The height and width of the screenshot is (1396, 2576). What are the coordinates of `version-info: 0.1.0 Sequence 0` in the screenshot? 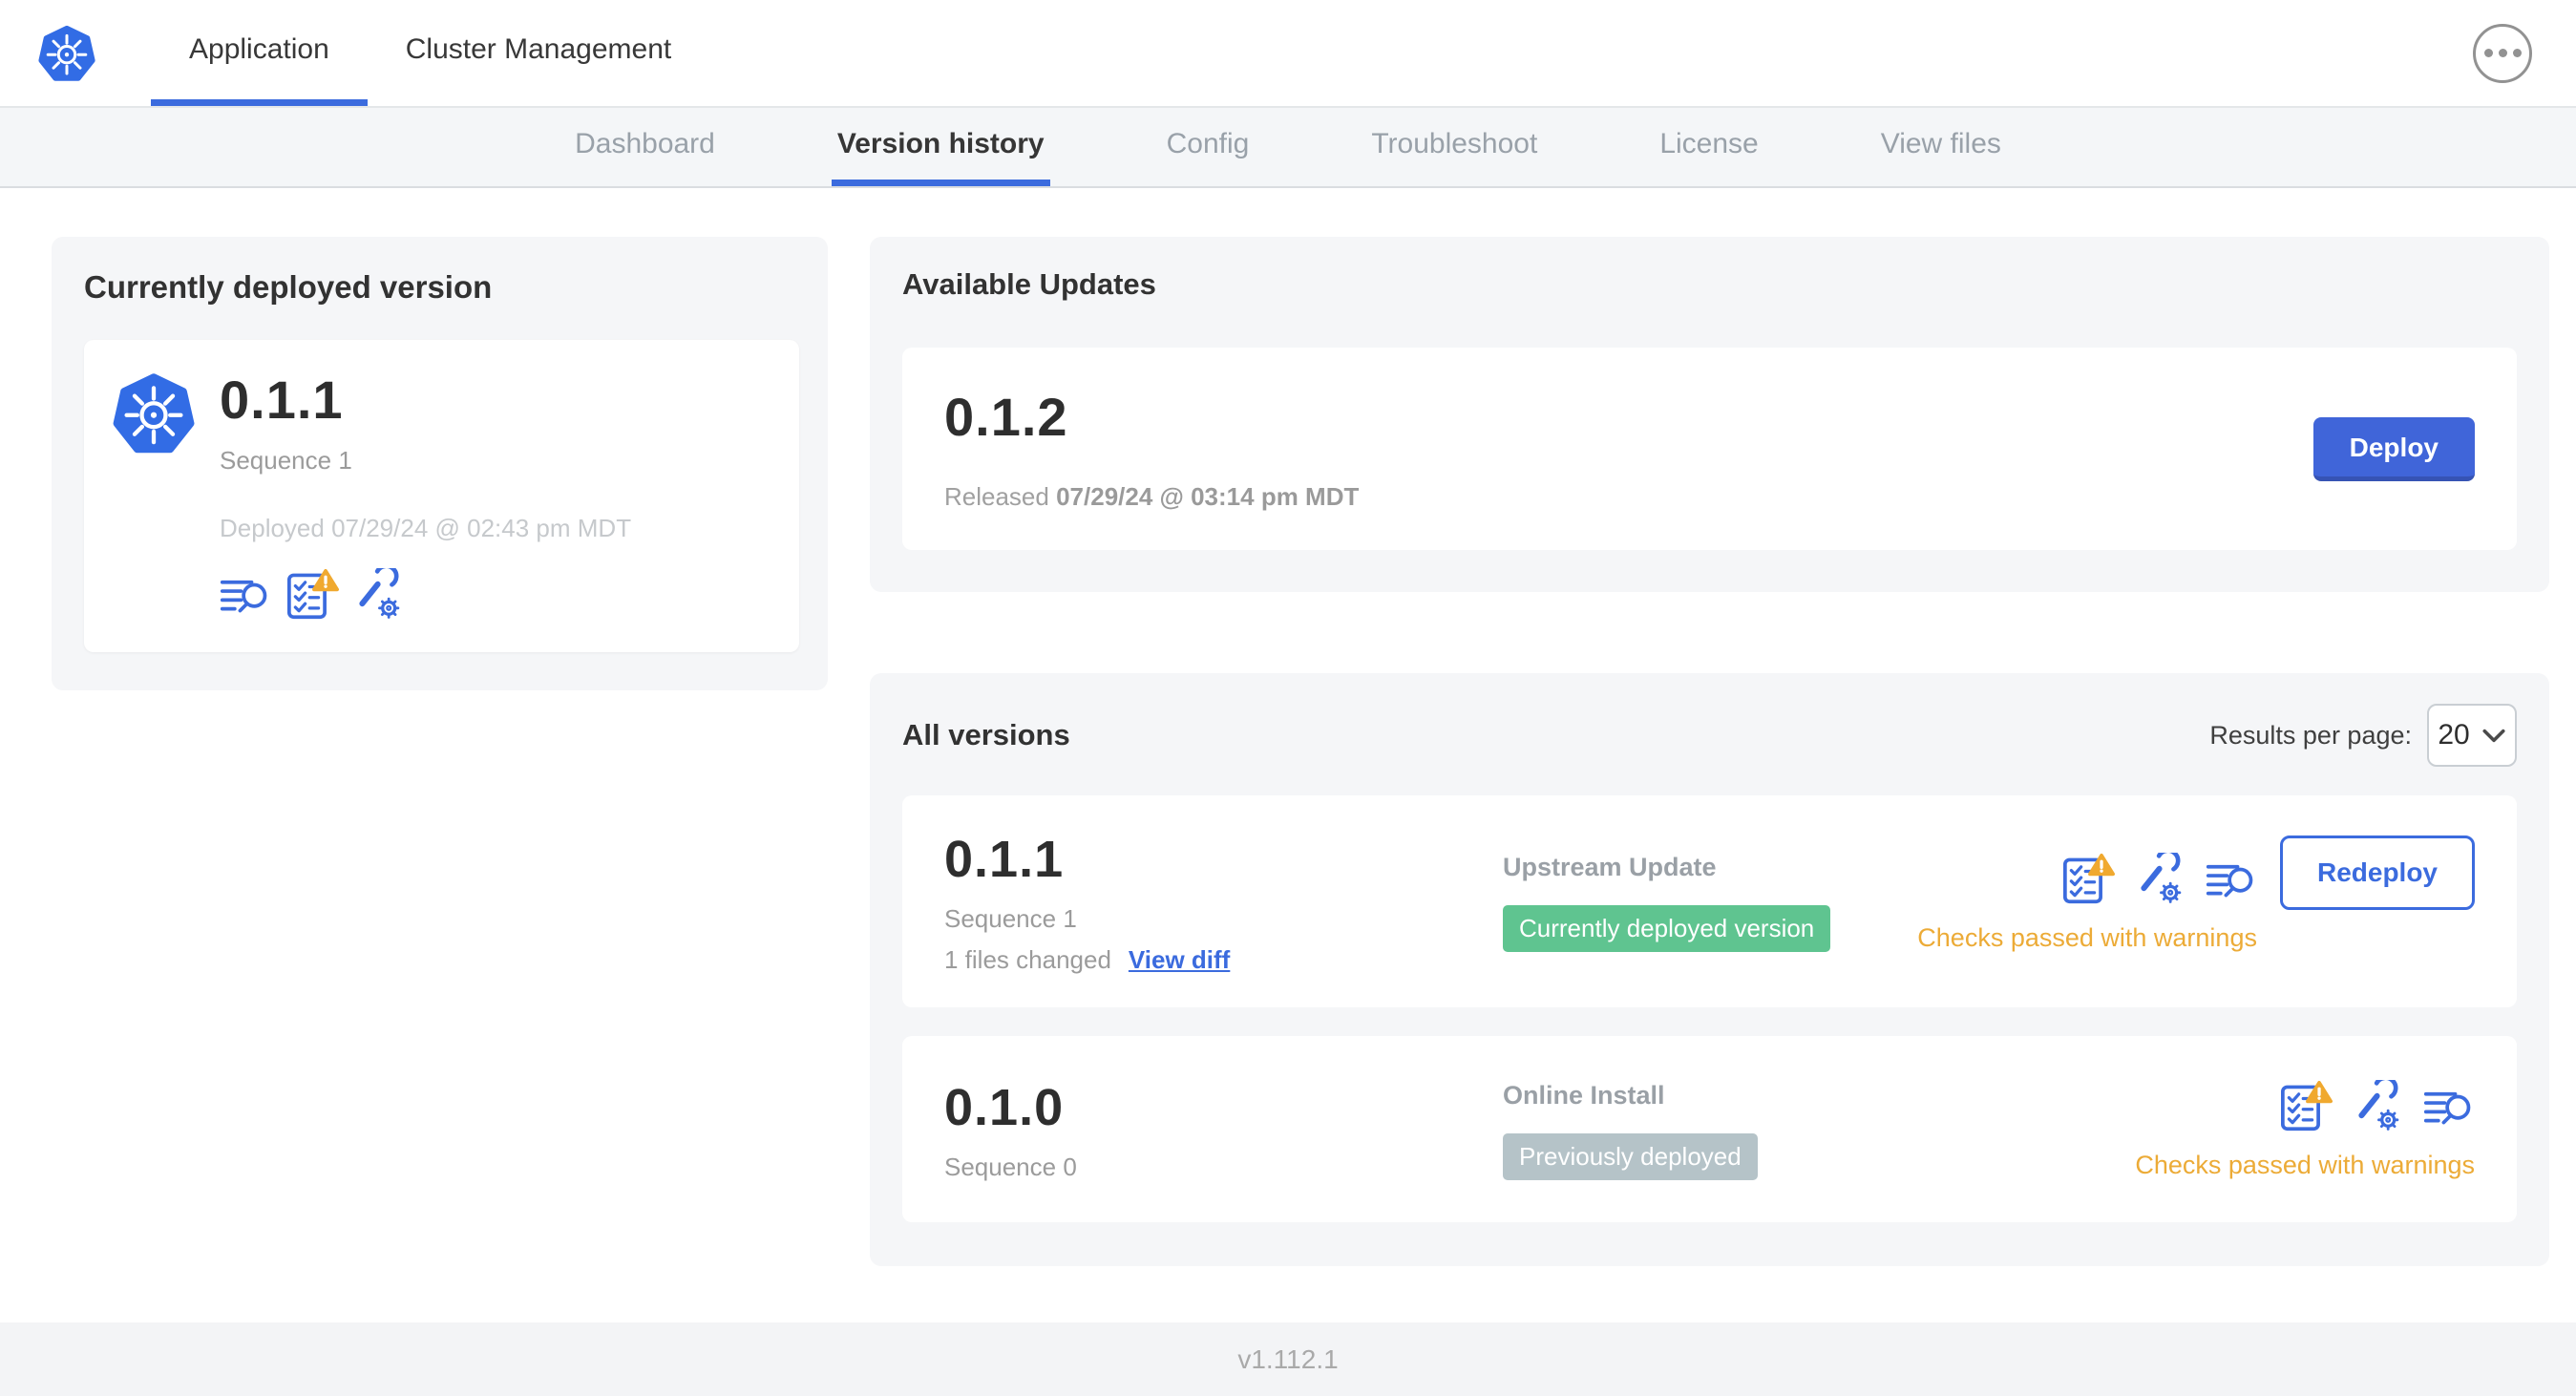 It's located at (1223, 1130).